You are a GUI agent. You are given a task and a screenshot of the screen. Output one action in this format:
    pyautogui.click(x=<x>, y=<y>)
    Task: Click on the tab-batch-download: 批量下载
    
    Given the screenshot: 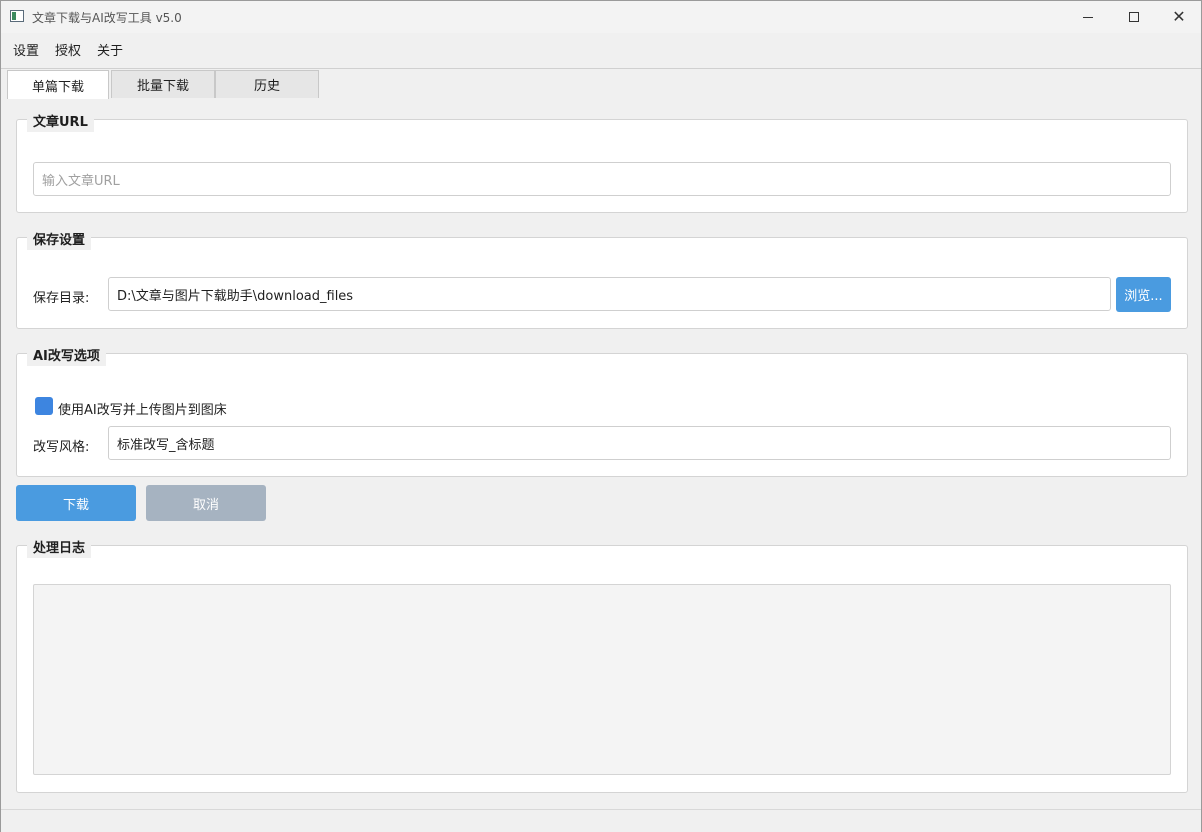 What is the action you would take?
    pyautogui.click(x=163, y=84)
    